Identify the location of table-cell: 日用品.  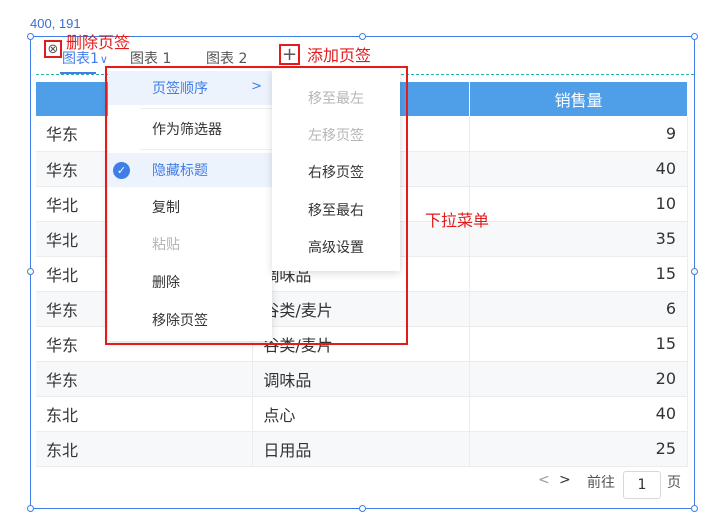
(361, 449).